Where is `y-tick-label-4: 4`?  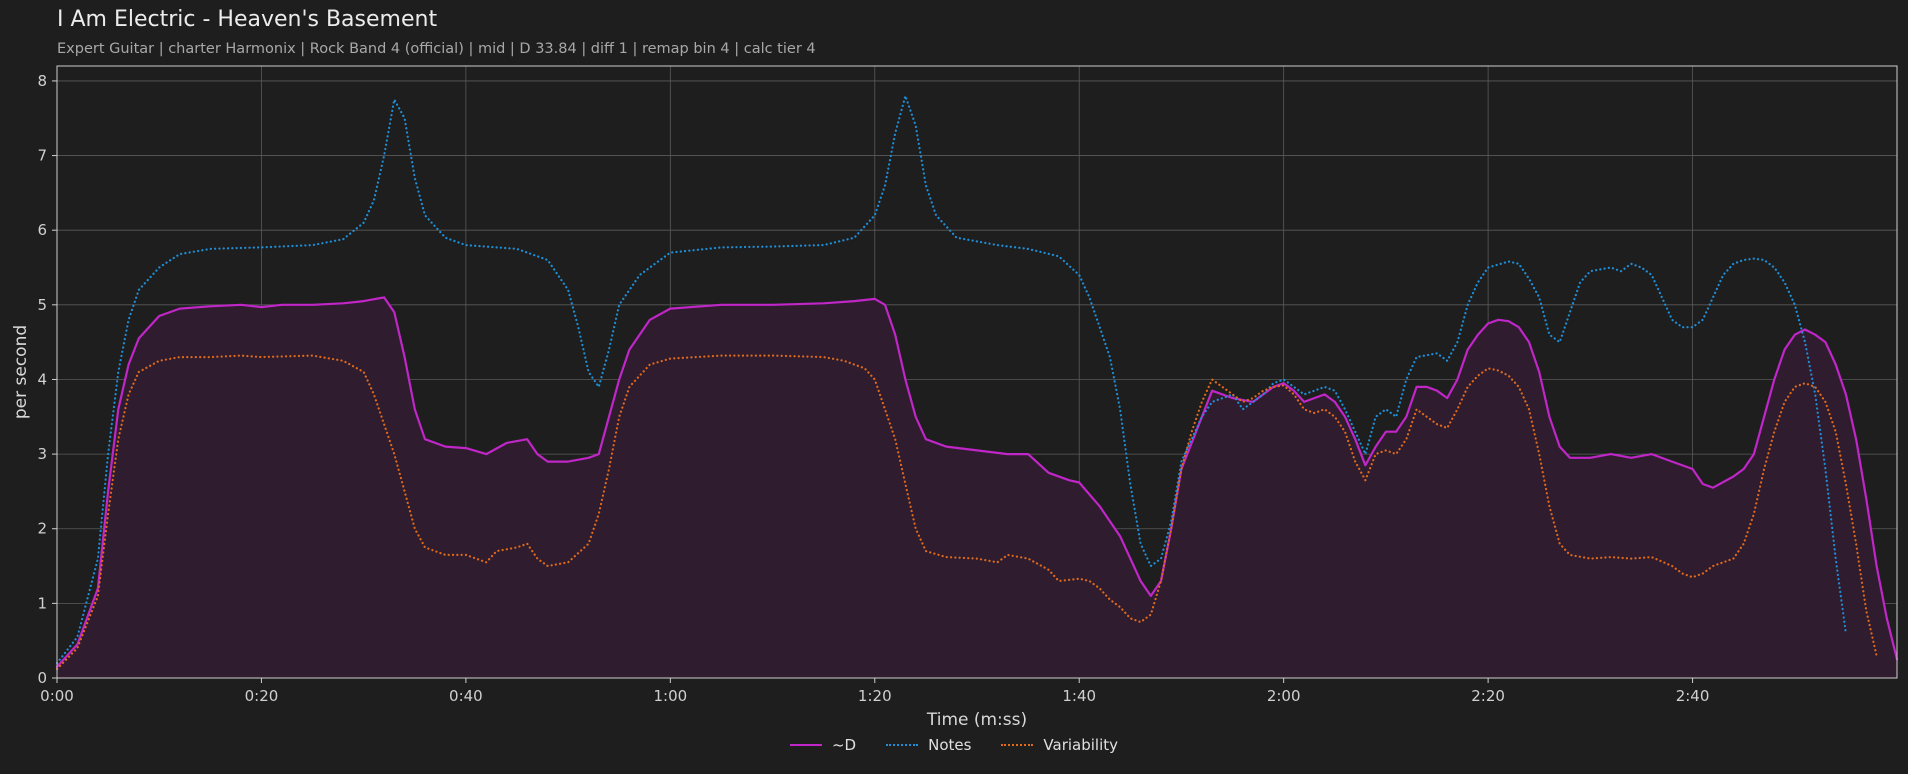
y-tick-label-4: 4 is located at coordinates (42, 379).